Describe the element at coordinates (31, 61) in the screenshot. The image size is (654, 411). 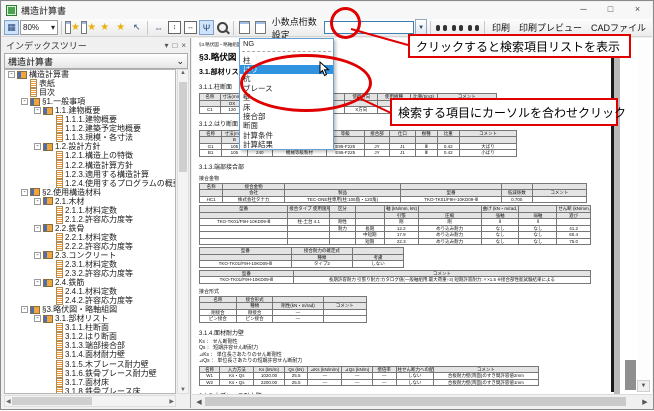
I see `document-combo-value: 構造計算書` at that location.